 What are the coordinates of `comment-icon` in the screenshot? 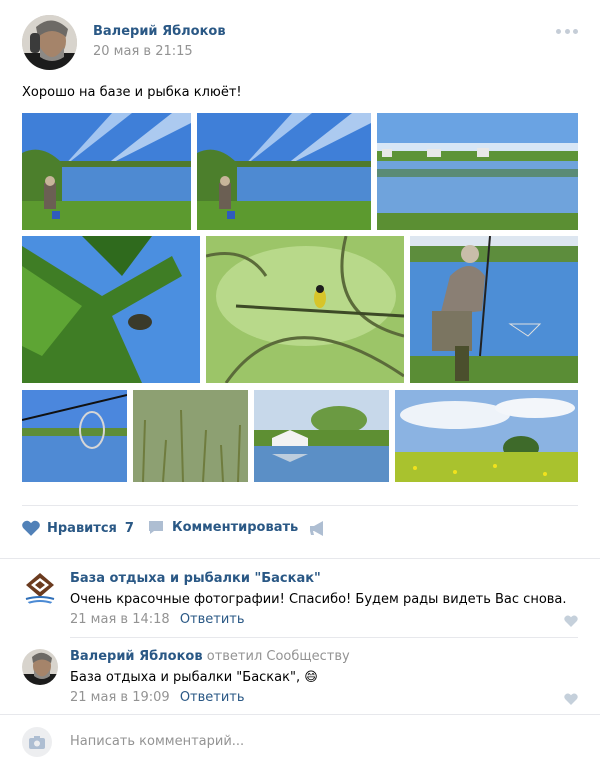 It's located at (156, 527).